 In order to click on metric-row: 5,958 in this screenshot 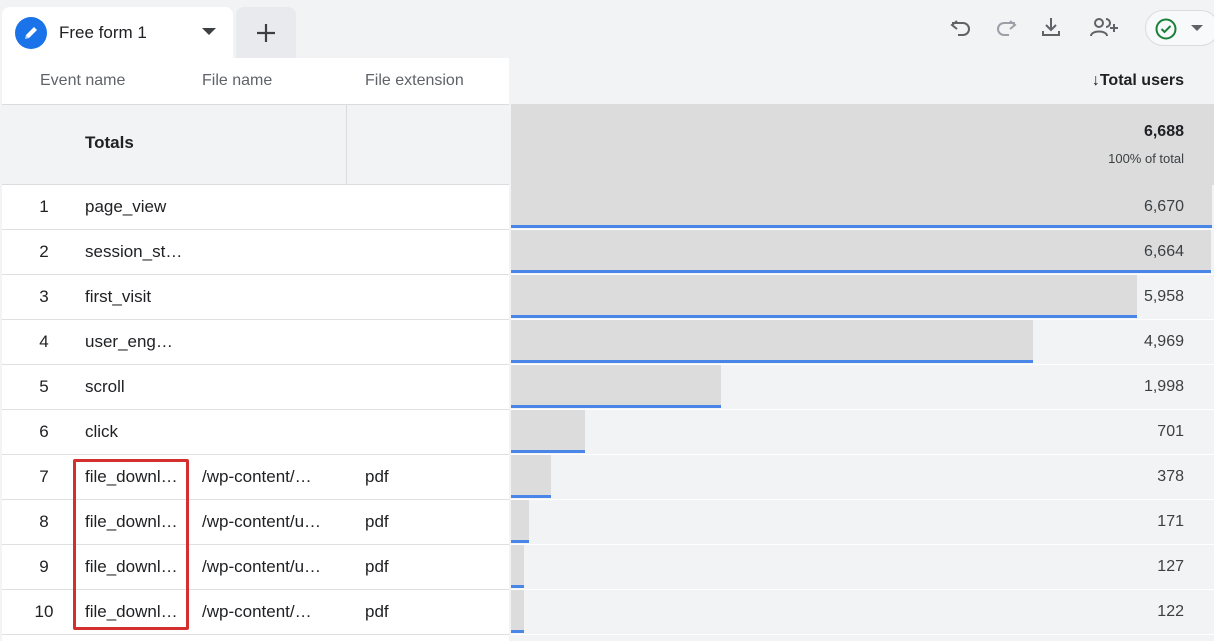, I will do `click(862, 297)`.